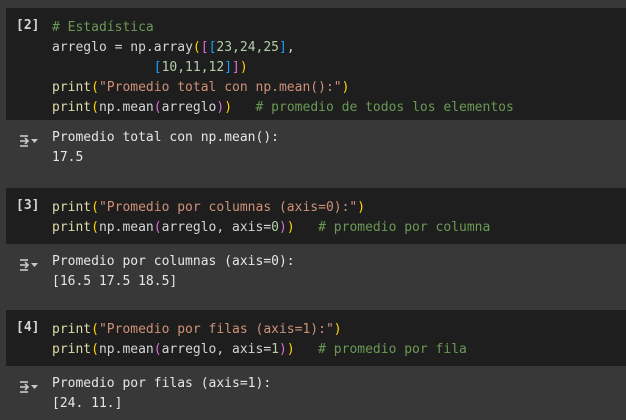 The width and height of the screenshot is (626, 420). I want to click on code-comment: # promedio de todos los elementos, so click(384, 107).